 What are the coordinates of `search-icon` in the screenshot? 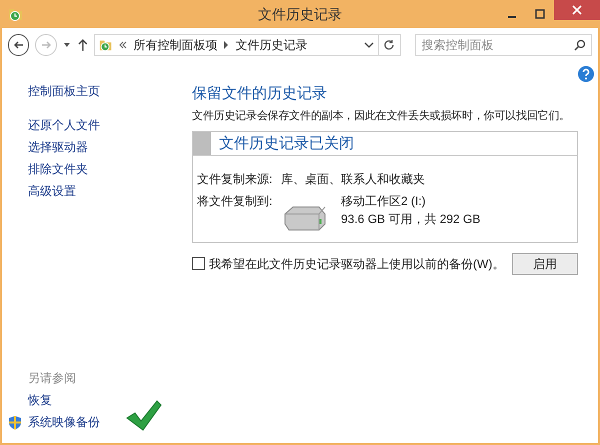 It's located at (580, 45).